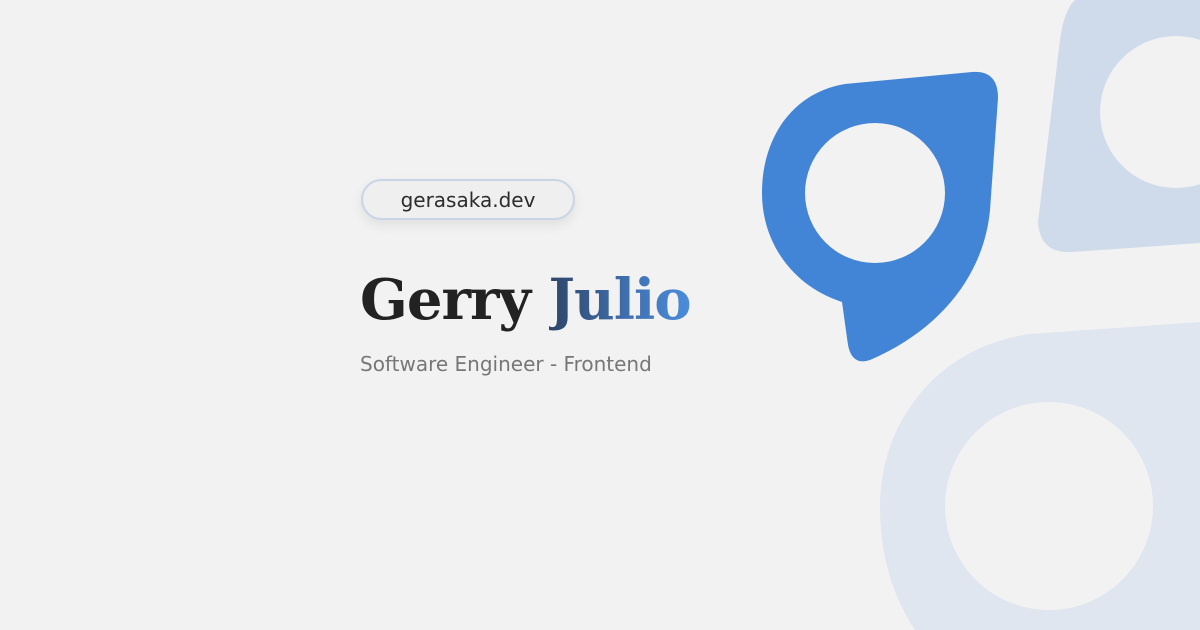  What do you see at coordinates (1040, 476) in the screenshot?
I see `decorative-ring-bottom-right` at bounding box center [1040, 476].